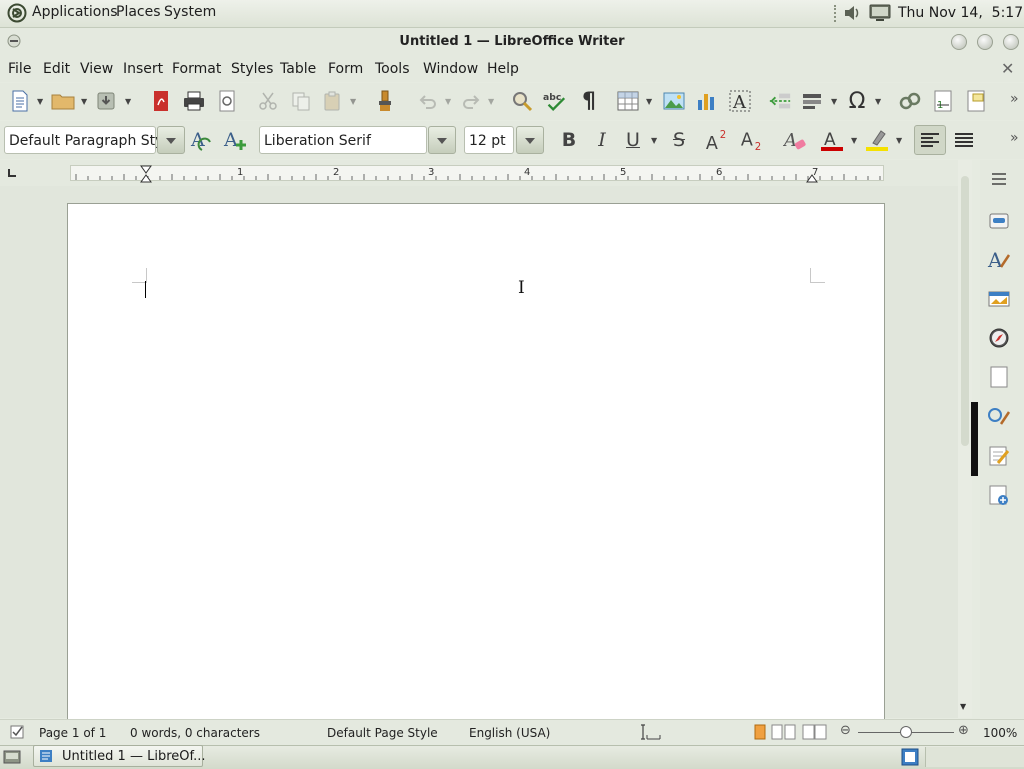 The width and height of the screenshot is (1024, 769). I want to click on style-inspector-icon, so click(999, 417).